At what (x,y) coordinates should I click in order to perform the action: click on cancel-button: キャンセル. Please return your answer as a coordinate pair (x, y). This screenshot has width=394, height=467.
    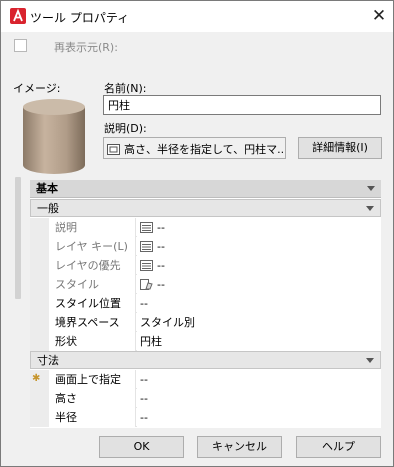
    Looking at the image, I should click on (239, 447).